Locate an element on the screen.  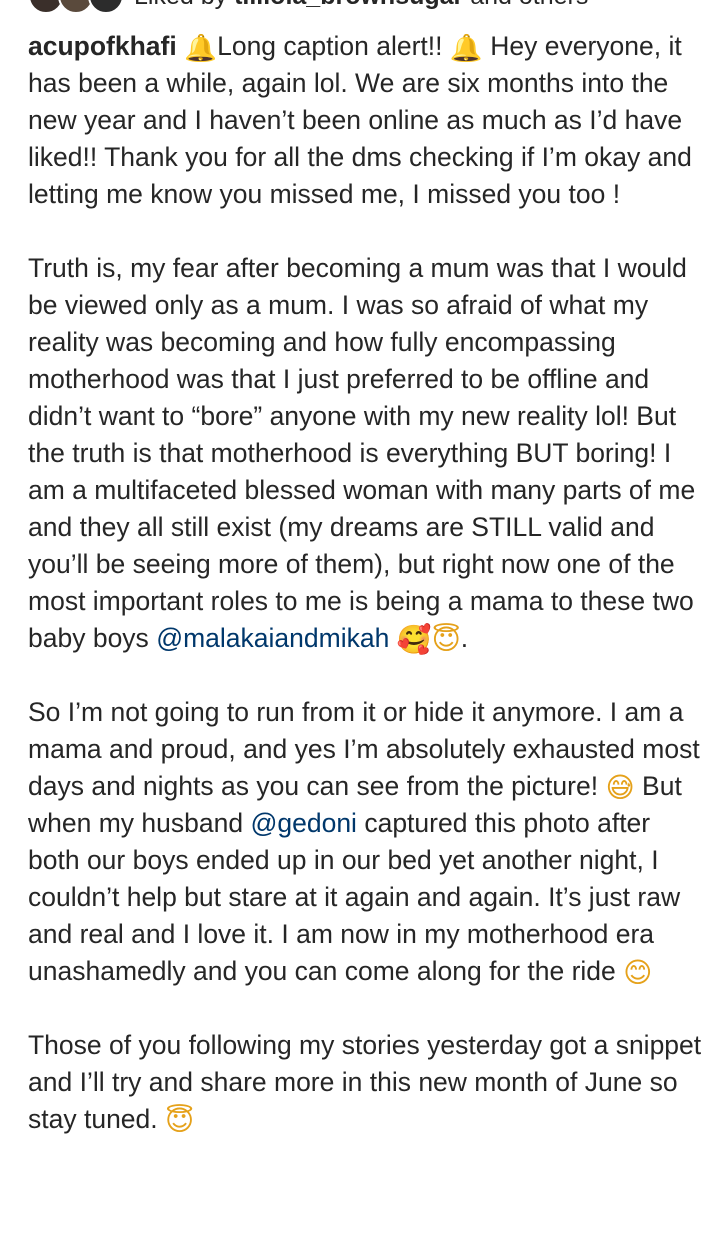
smiling-face-emoji-icon: 😊 is located at coordinates (638, 972).